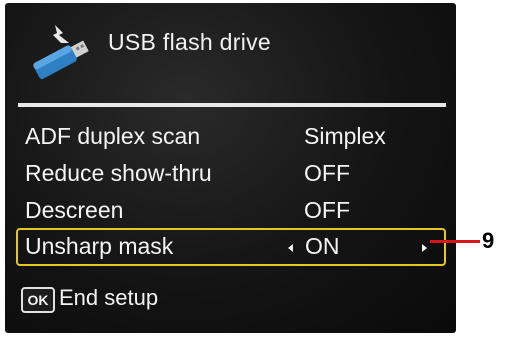 This screenshot has width=506, height=338. I want to click on setting-label: Reduce show-thru, so click(118, 173).